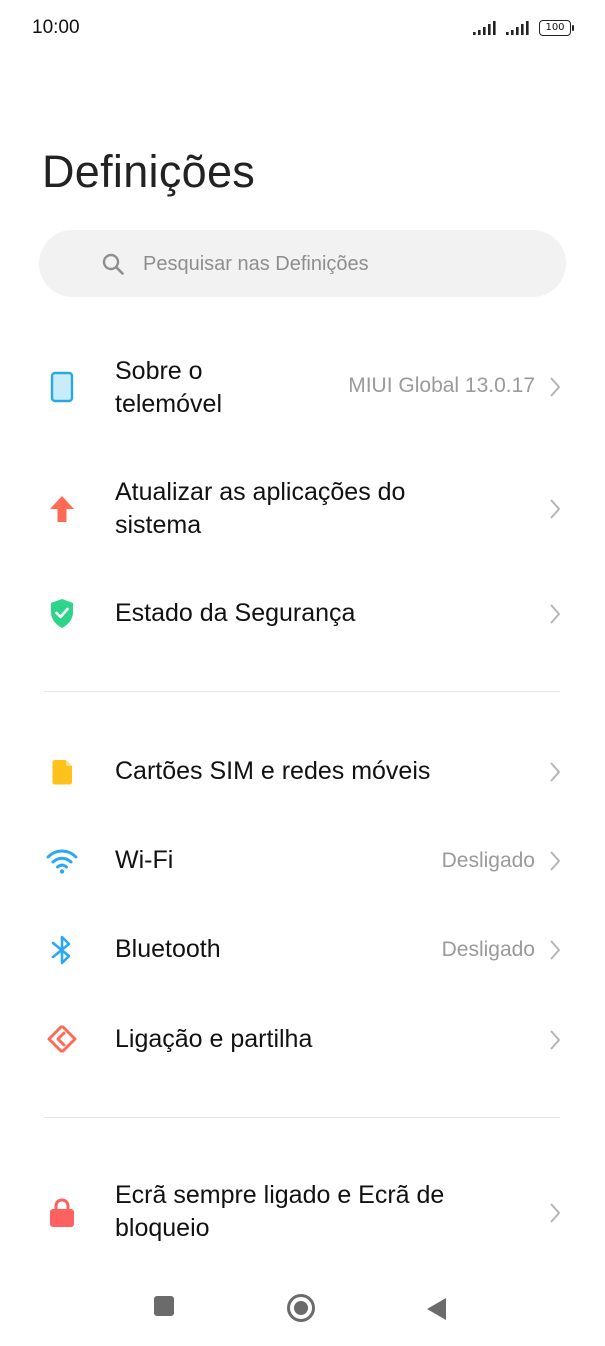 The height and width of the screenshot is (1346, 605). What do you see at coordinates (158, 525) in the screenshot?
I see `setting-label: sistema` at bounding box center [158, 525].